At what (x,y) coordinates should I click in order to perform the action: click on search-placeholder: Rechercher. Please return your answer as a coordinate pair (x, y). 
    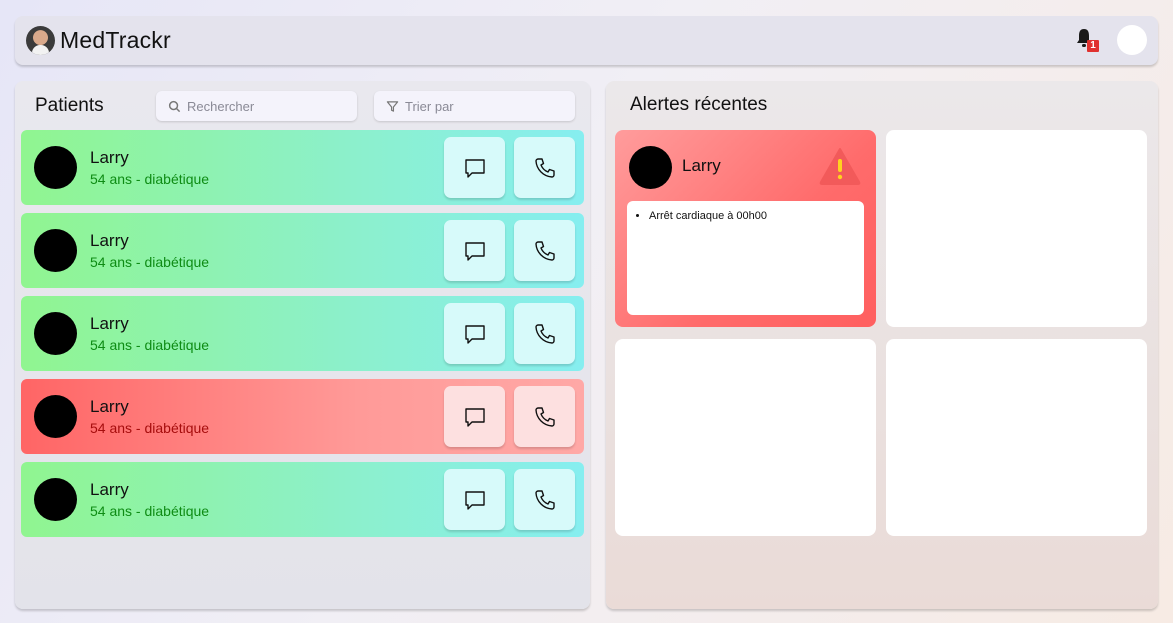
    Looking at the image, I should click on (221, 106).